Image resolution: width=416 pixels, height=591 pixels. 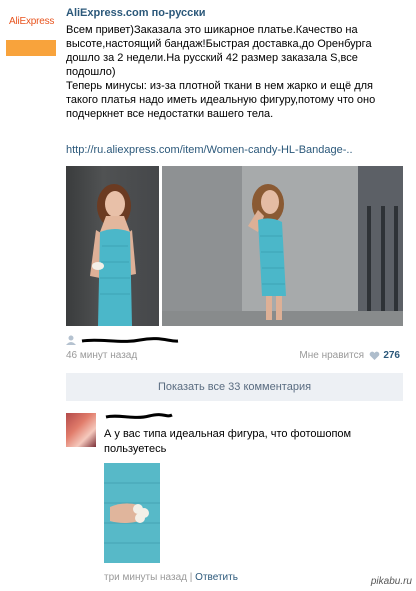 What do you see at coordinates (31, 48) in the screenshot?
I see `logo-orange-bar` at bounding box center [31, 48].